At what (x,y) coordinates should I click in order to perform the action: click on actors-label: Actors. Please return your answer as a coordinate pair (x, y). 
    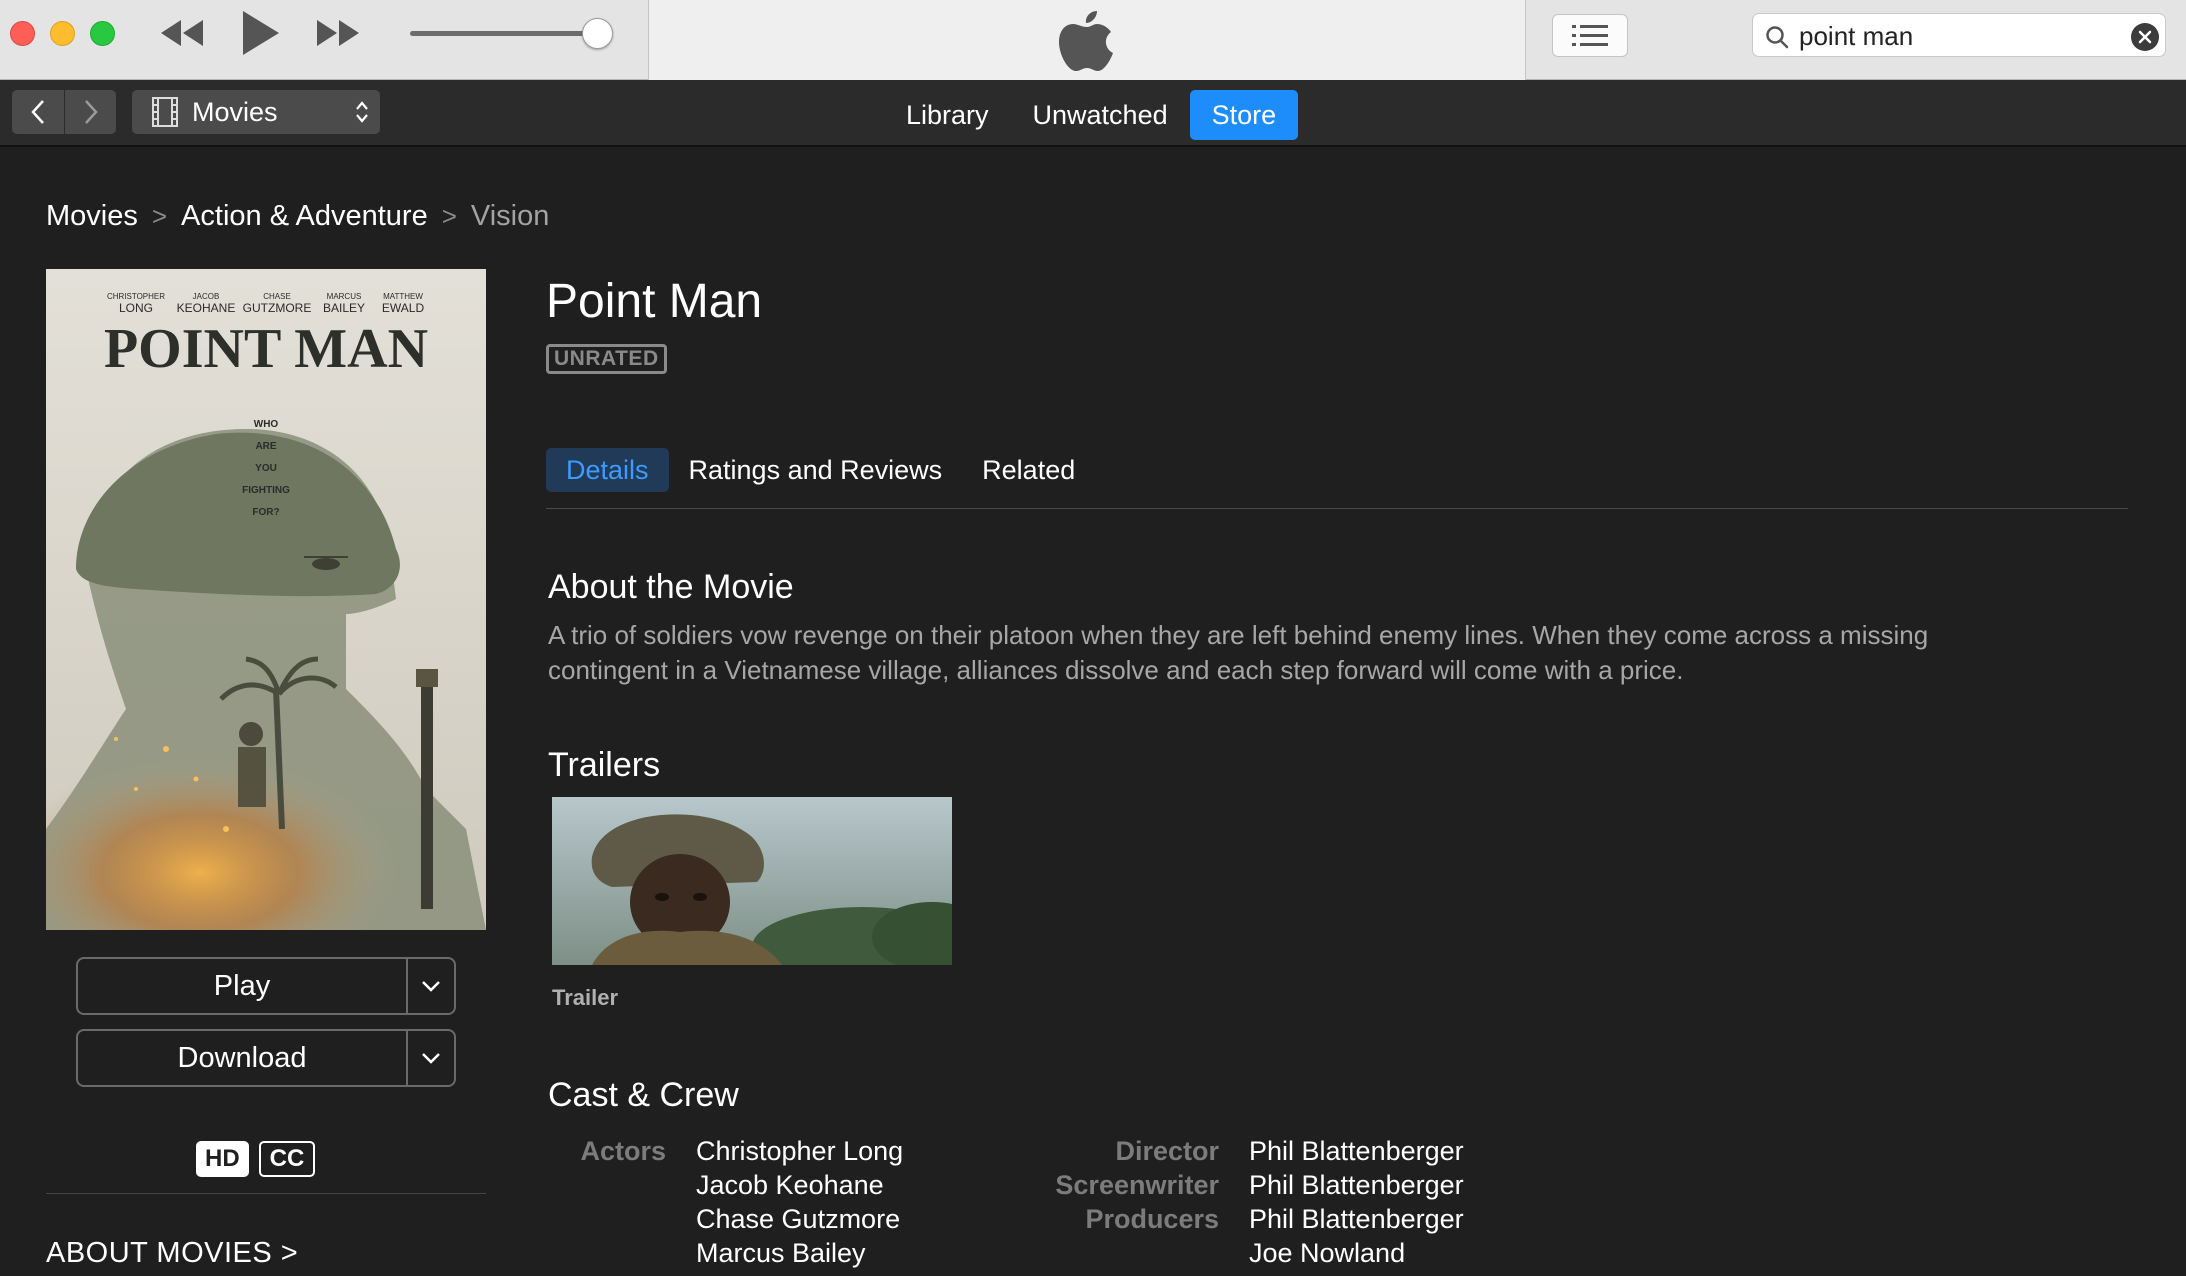
    Looking at the image, I should click on (623, 1151).